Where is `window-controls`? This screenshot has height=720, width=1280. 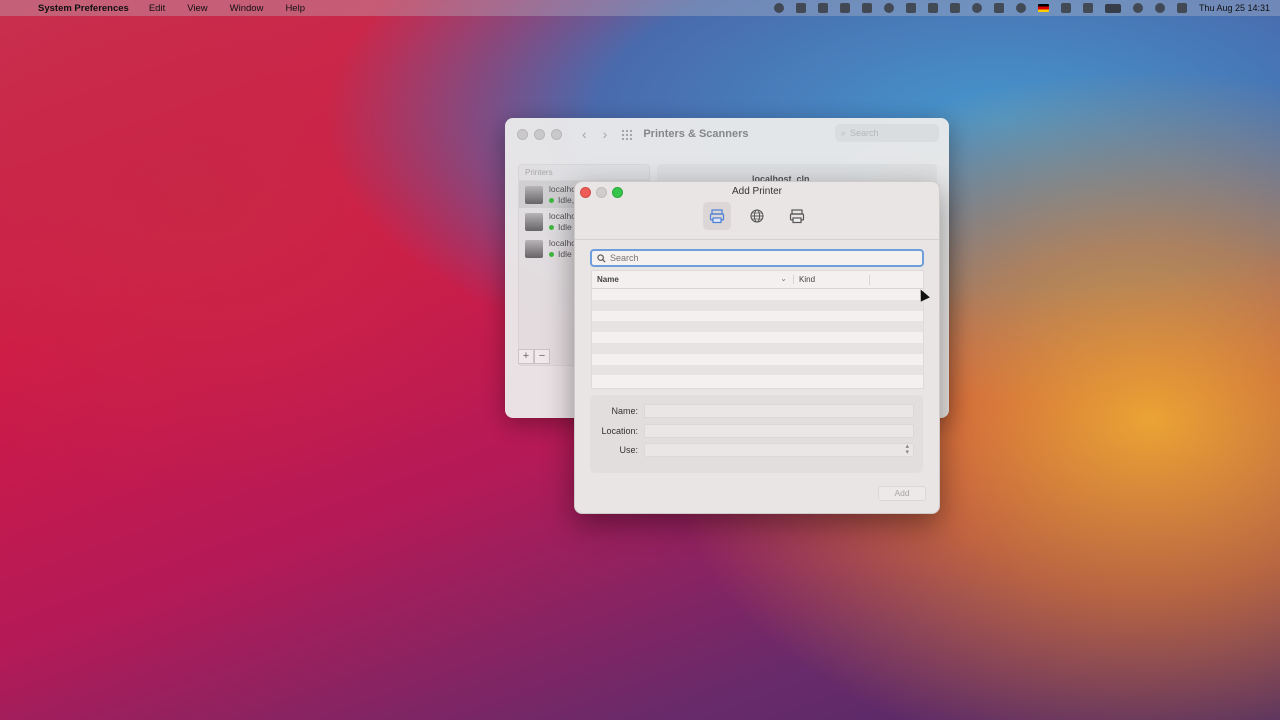
window-controls is located at coordinates (539, 134).